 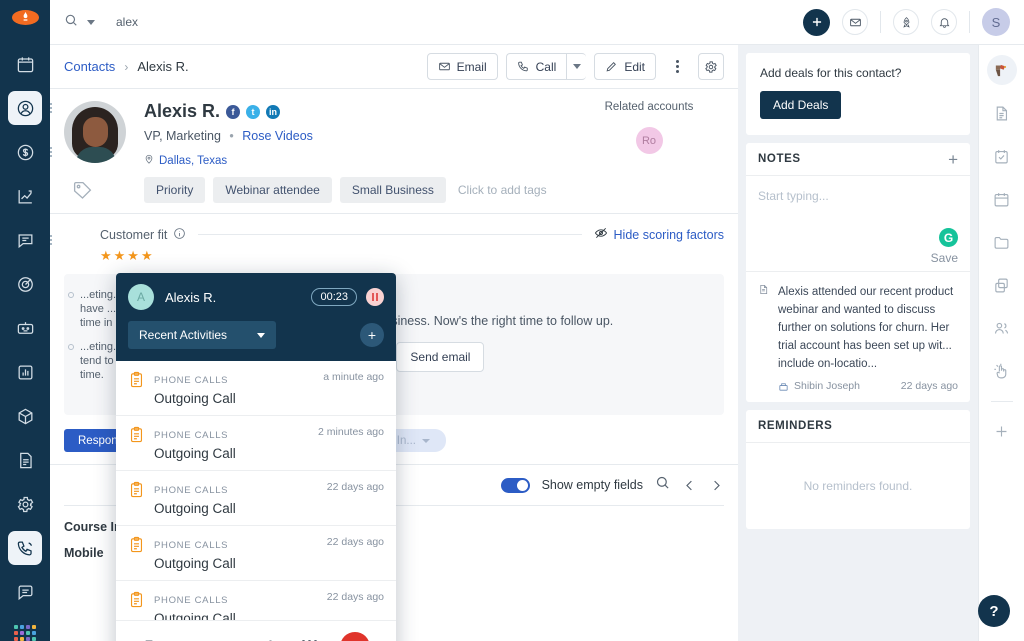 I want to click on linkedin-icon: in, so click(x=273, y=111).